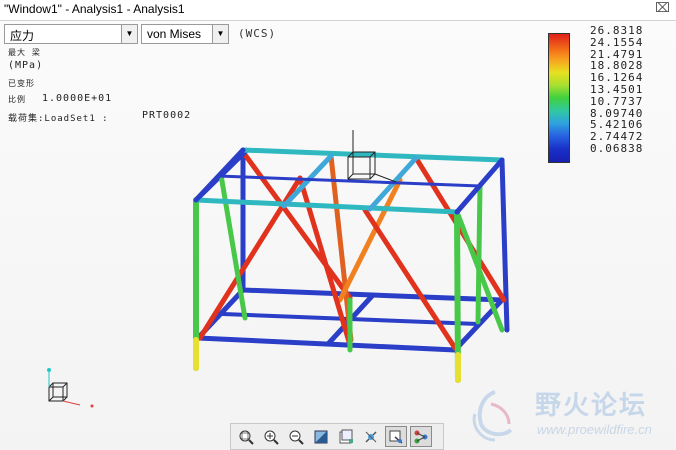  I want to click on zoom-out-icon, so click(296, 436).